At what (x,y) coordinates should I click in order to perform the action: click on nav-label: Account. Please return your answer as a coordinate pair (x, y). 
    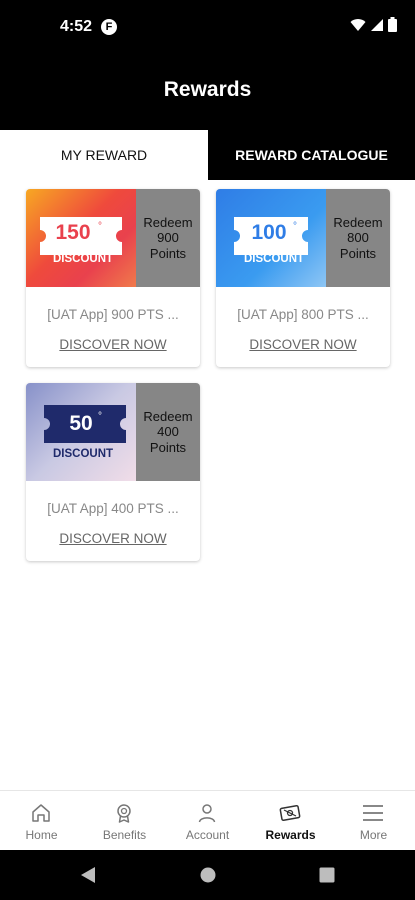
    Looking at the image, I should click on (207, 835).